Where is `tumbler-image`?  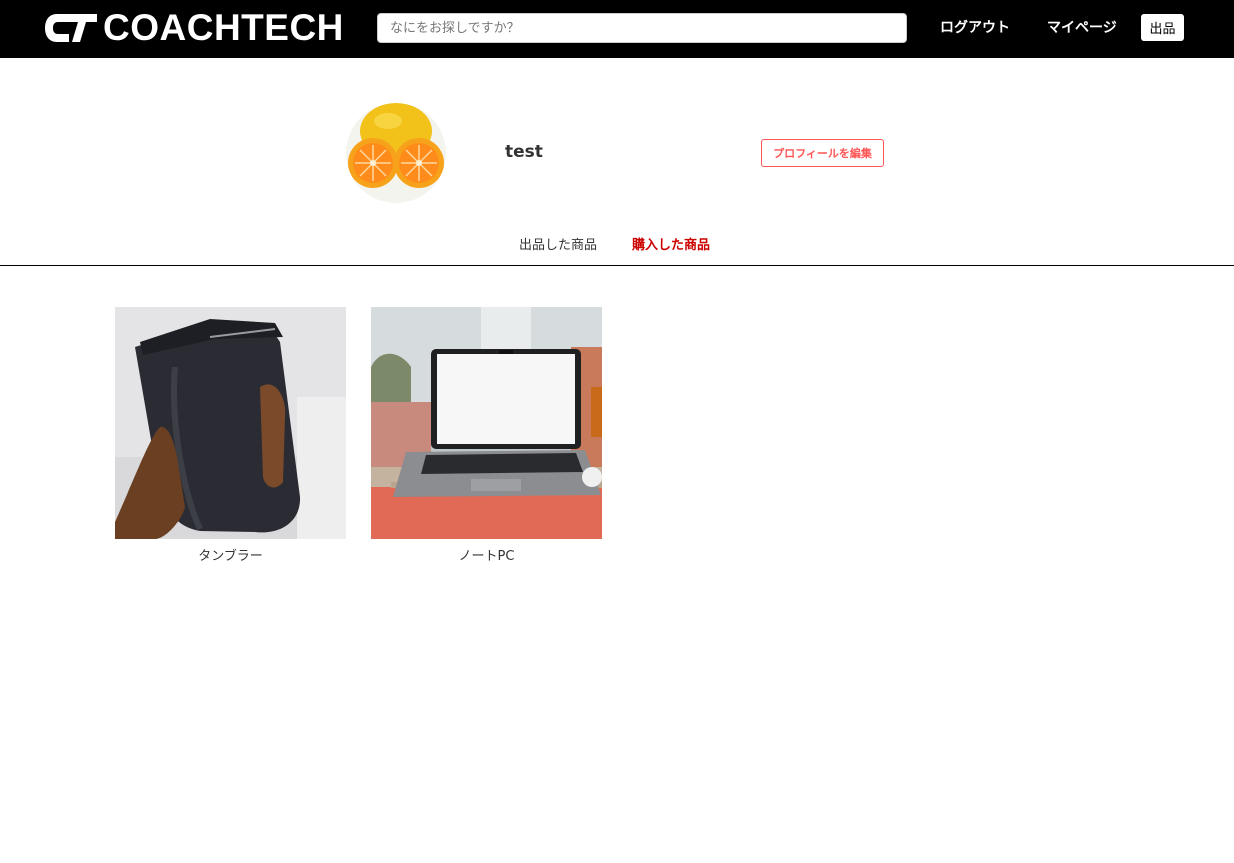
tumbler-image is located at coordinates (230, 423).